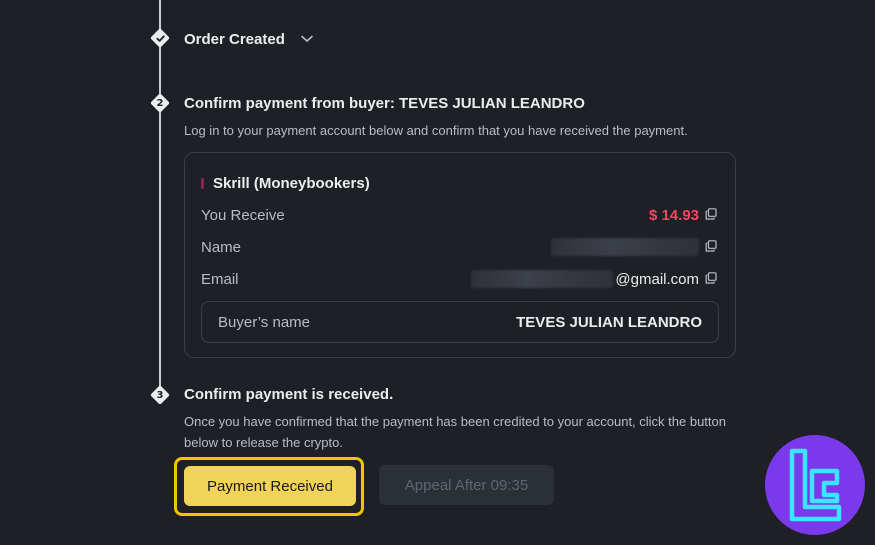  Describe the element at coordinates (221, 247) in the screenshot. I see `name-label: Name` at that location.